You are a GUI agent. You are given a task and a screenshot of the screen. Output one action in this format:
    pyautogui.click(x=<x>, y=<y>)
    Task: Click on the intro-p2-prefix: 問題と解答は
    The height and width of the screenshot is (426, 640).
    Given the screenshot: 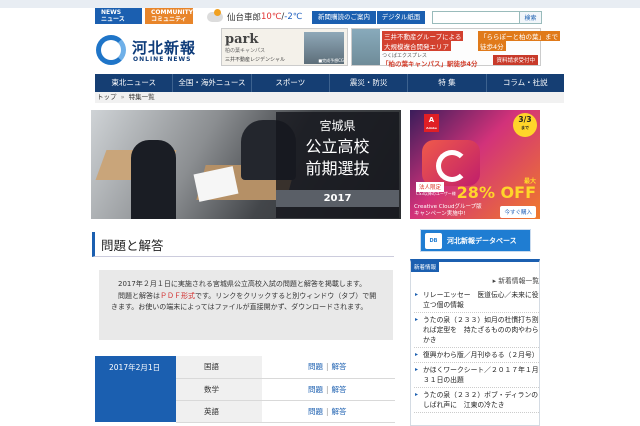 What is the action you would take?
    pyautogui.click(x=139, y=295)
    